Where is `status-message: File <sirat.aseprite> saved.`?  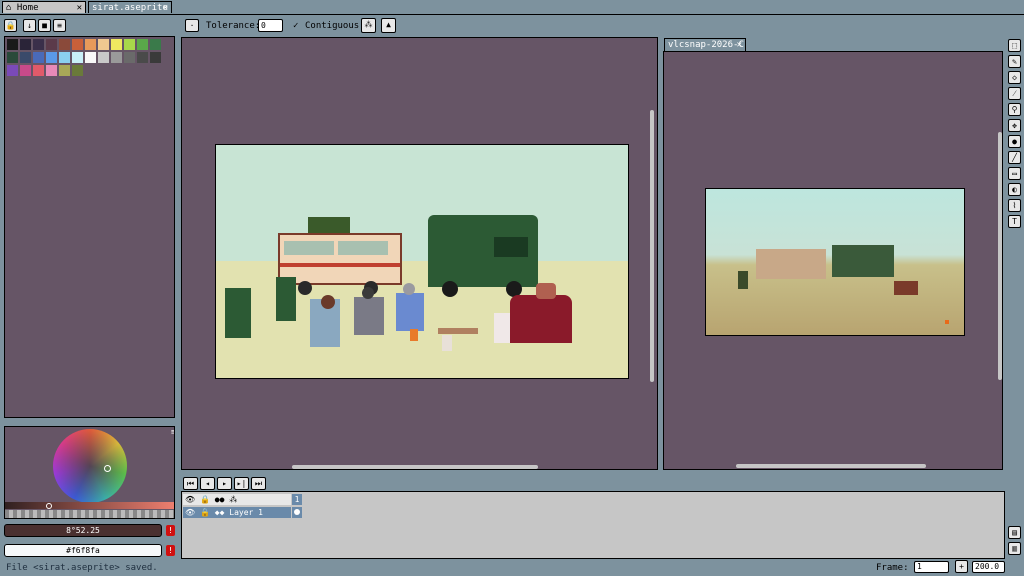
status-message: File <sirat.aseprite> saved. is located at coordinates (82, 568).